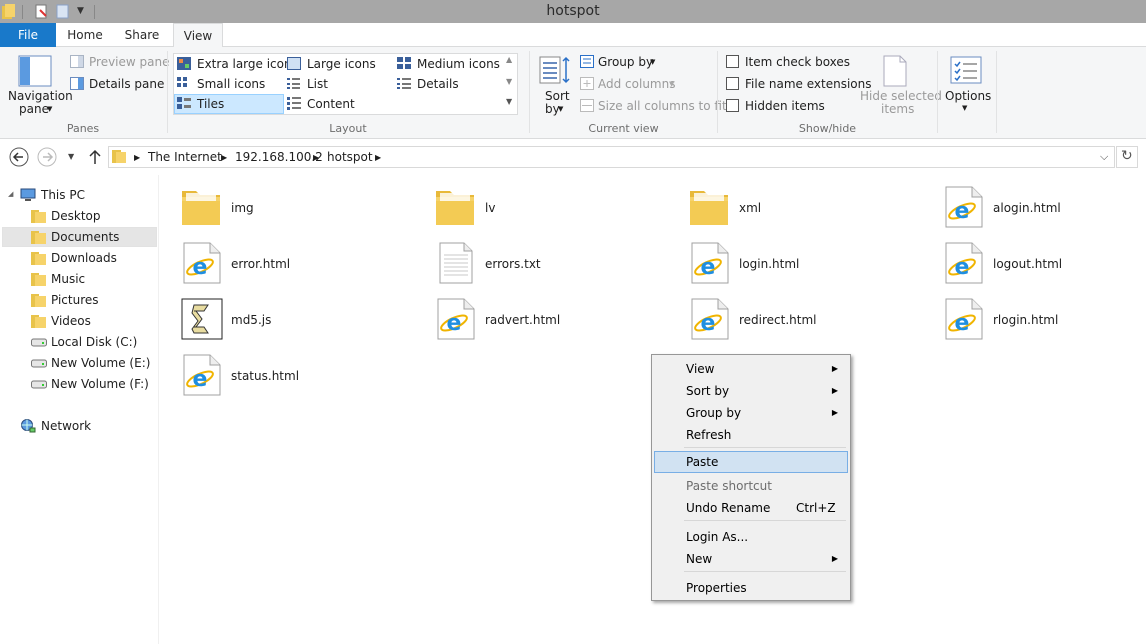 The image size is (1146, 644). Describe the element at coordinates (126, 84) in the screenshot. I see `details-pane-button: Details pane` at that location.